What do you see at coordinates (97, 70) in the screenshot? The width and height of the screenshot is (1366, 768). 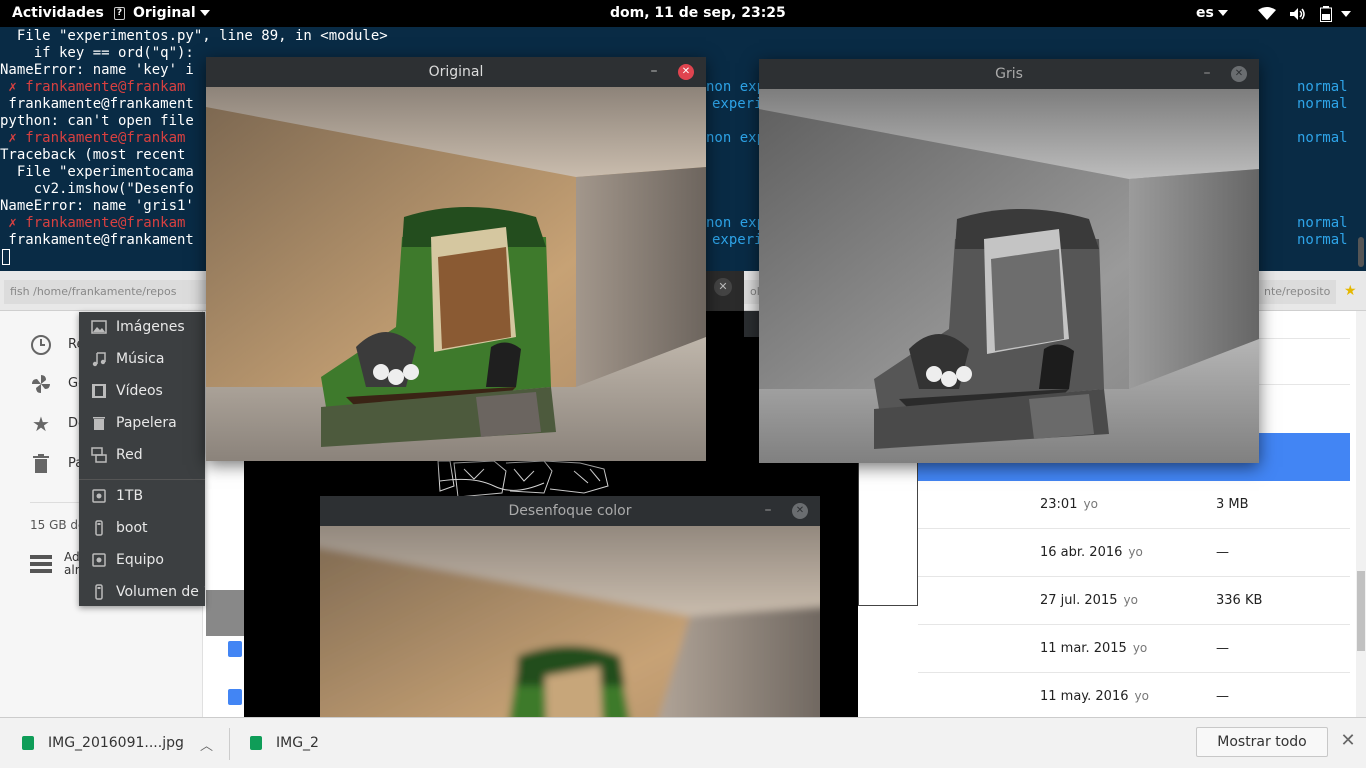 I see `terminal-line: NameError: name 'key' i` at bounding box center [97, 70].